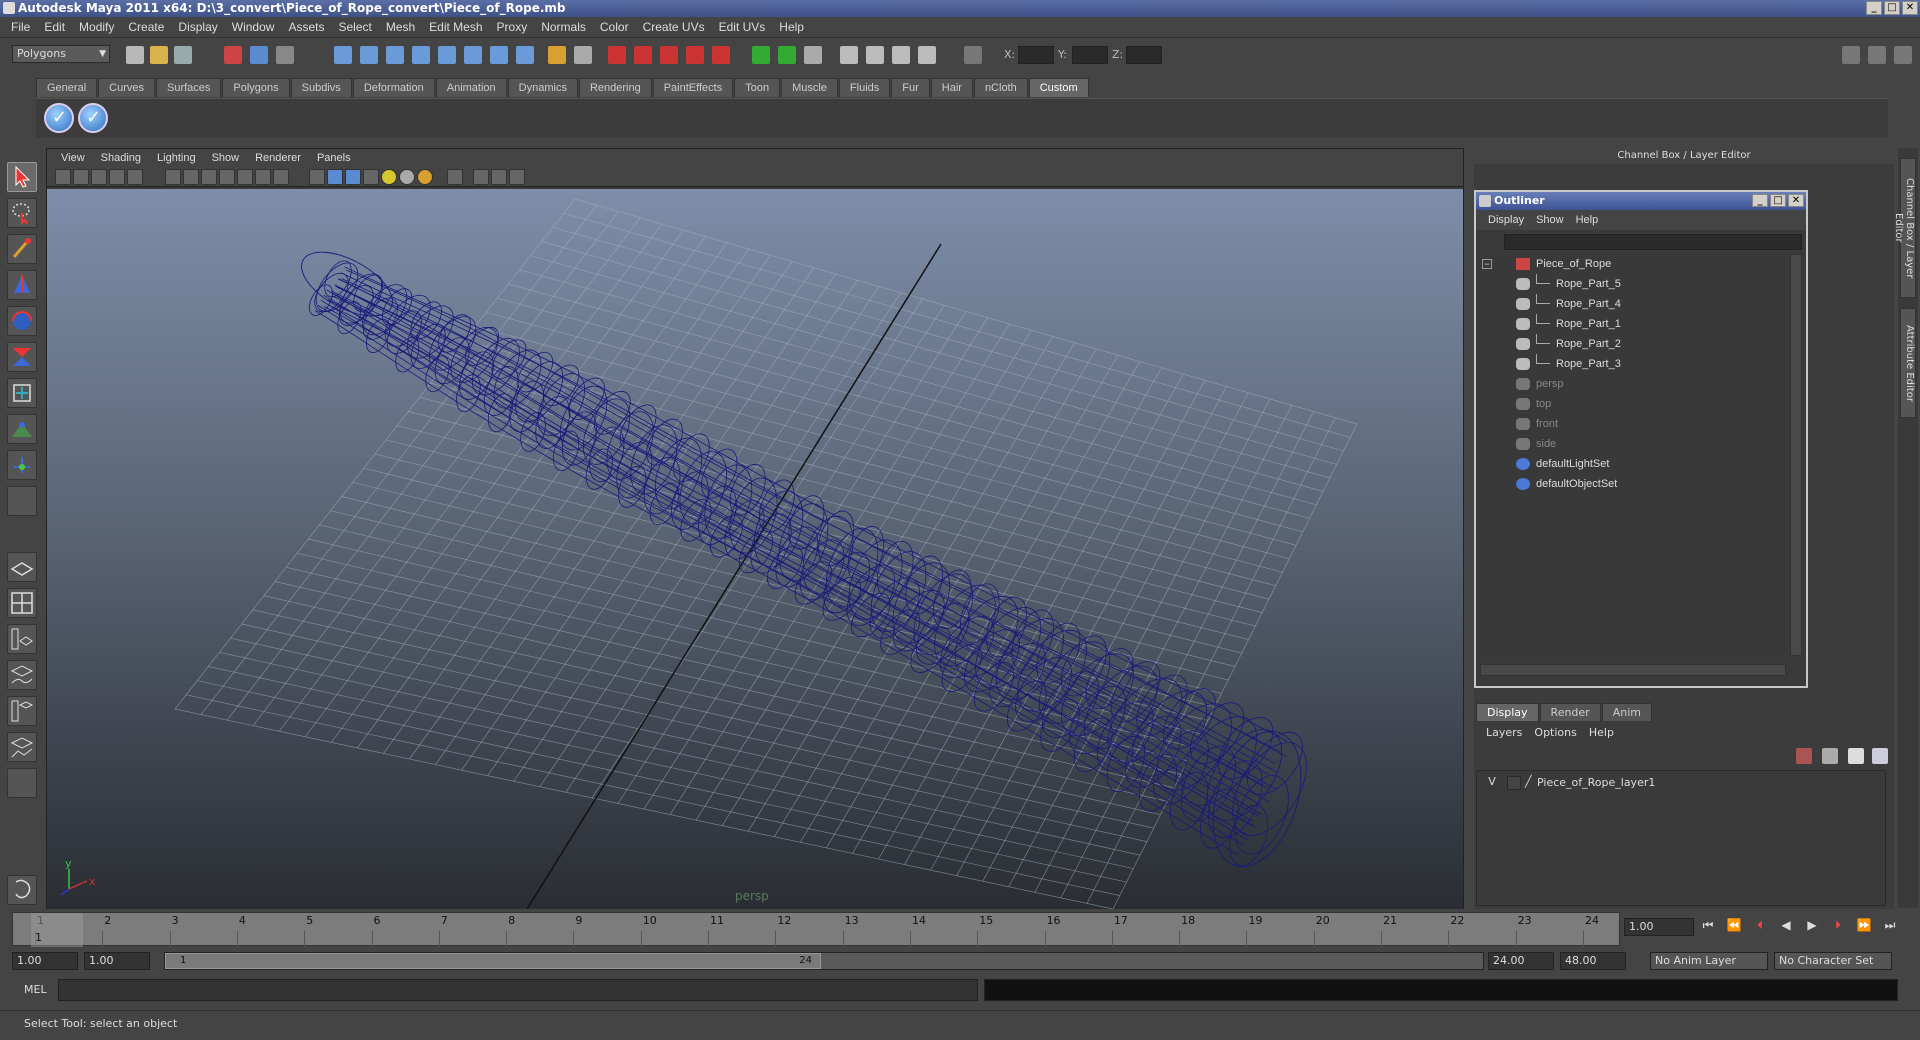 This screenshot has height=1040, width=1920. Describe the element at coordinates (22, 711) in the screenshot. I see `layout-hypershade-icon` at that location.